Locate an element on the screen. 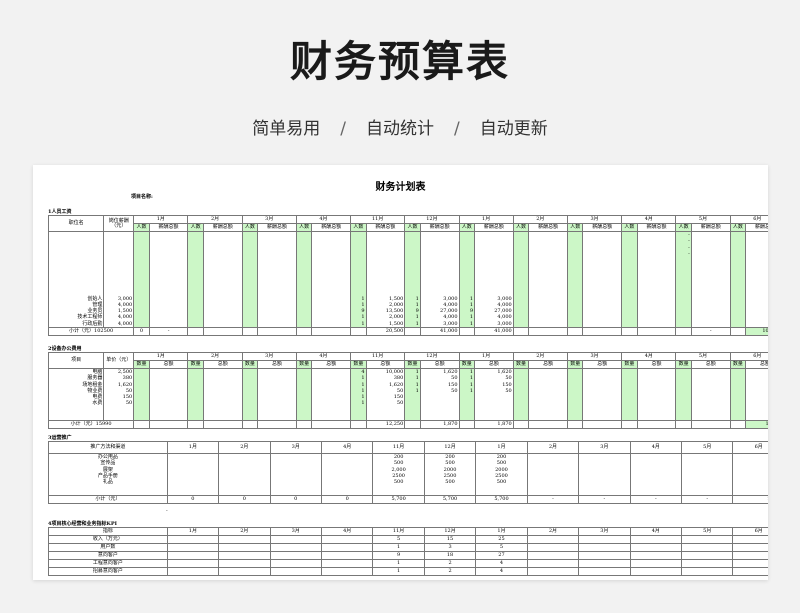 This screenshot has width=800, height=613. marketing-cell: 200 500 2000 2500 500 is located at coordinates (450, 474).